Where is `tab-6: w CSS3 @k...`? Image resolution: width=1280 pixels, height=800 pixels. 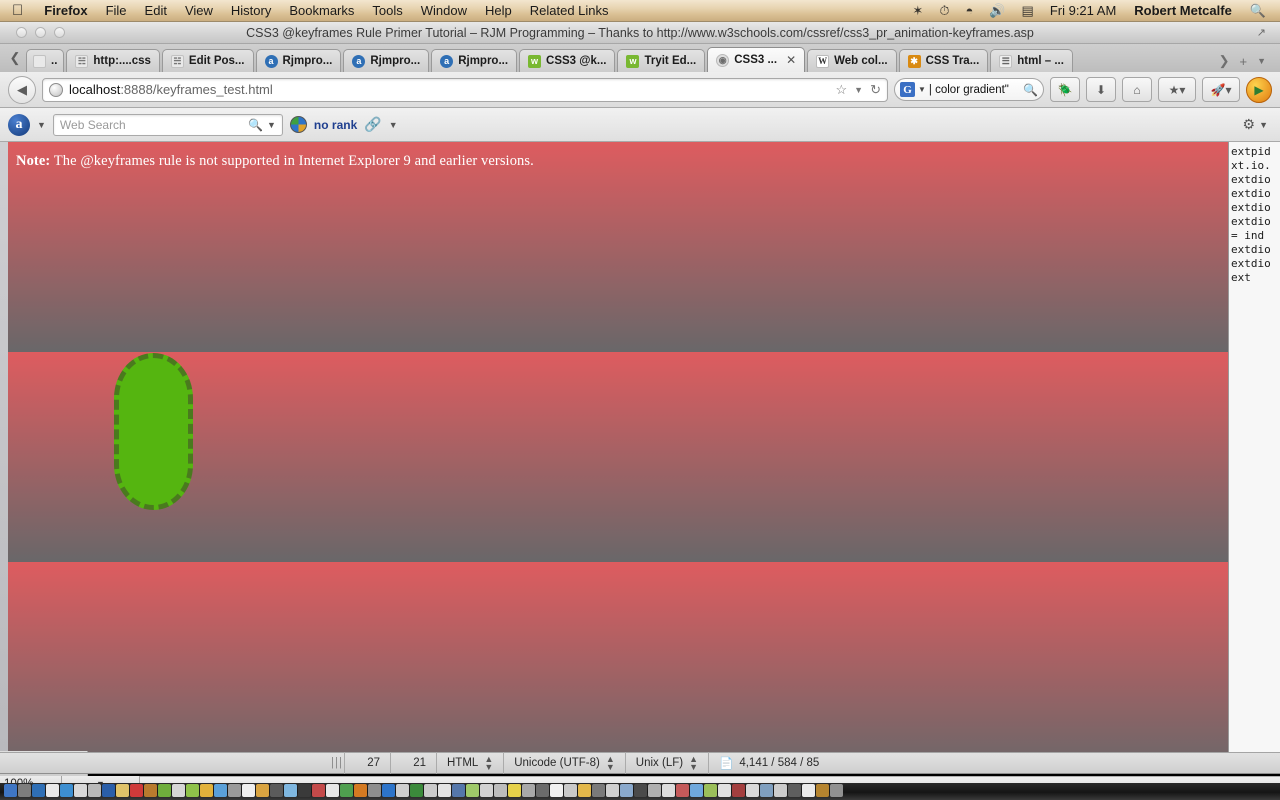
tab-6: w CSS3 @k... is located at coordinates (567, 60).